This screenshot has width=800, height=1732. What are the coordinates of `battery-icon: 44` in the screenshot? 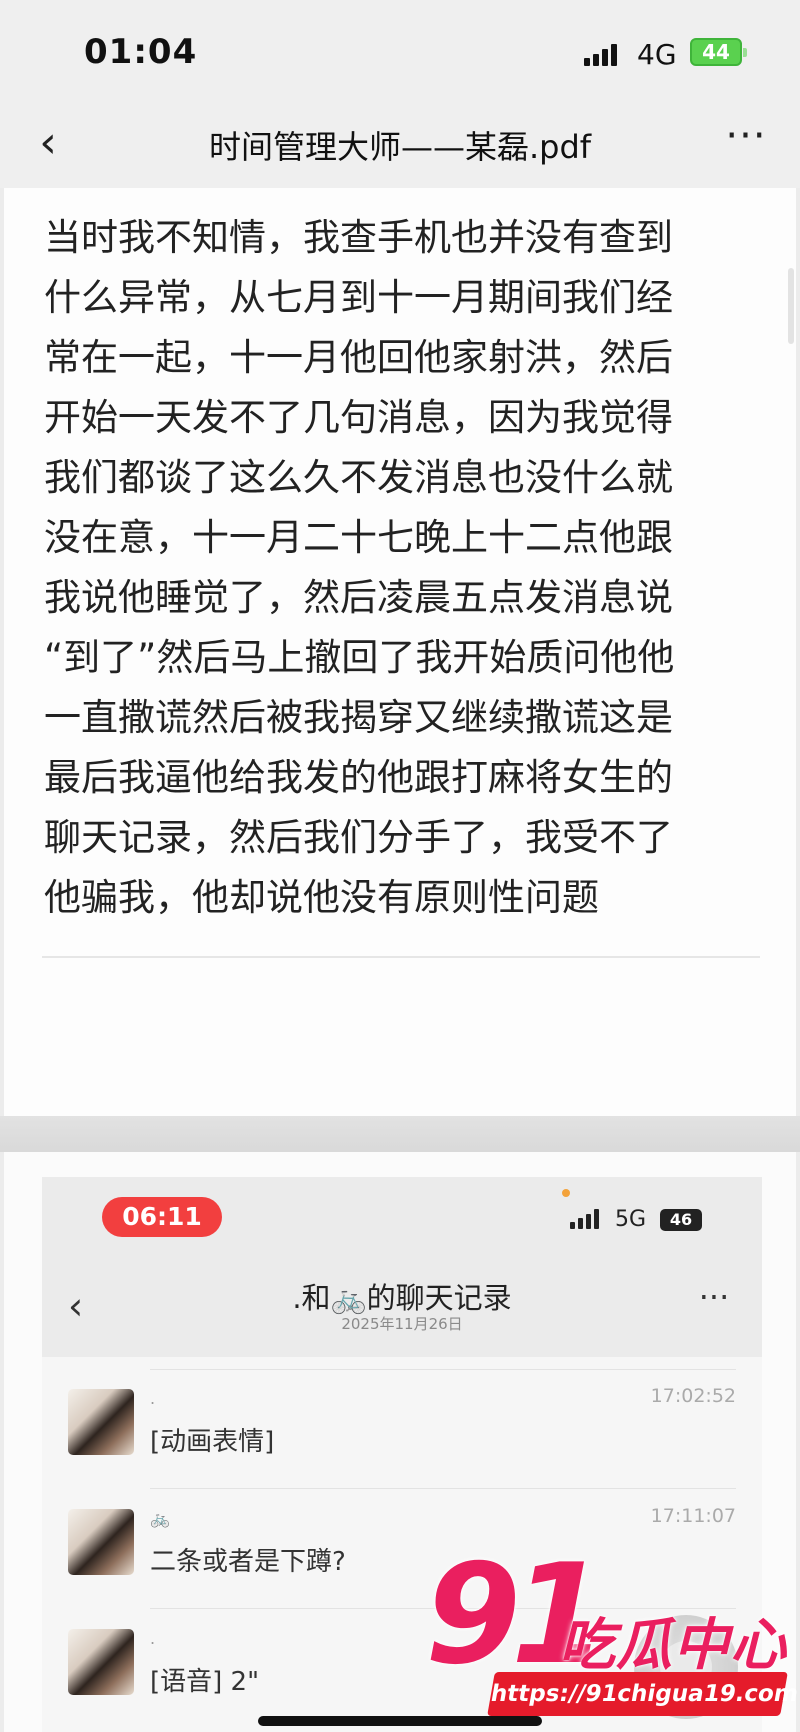 It's located at (718, 52).